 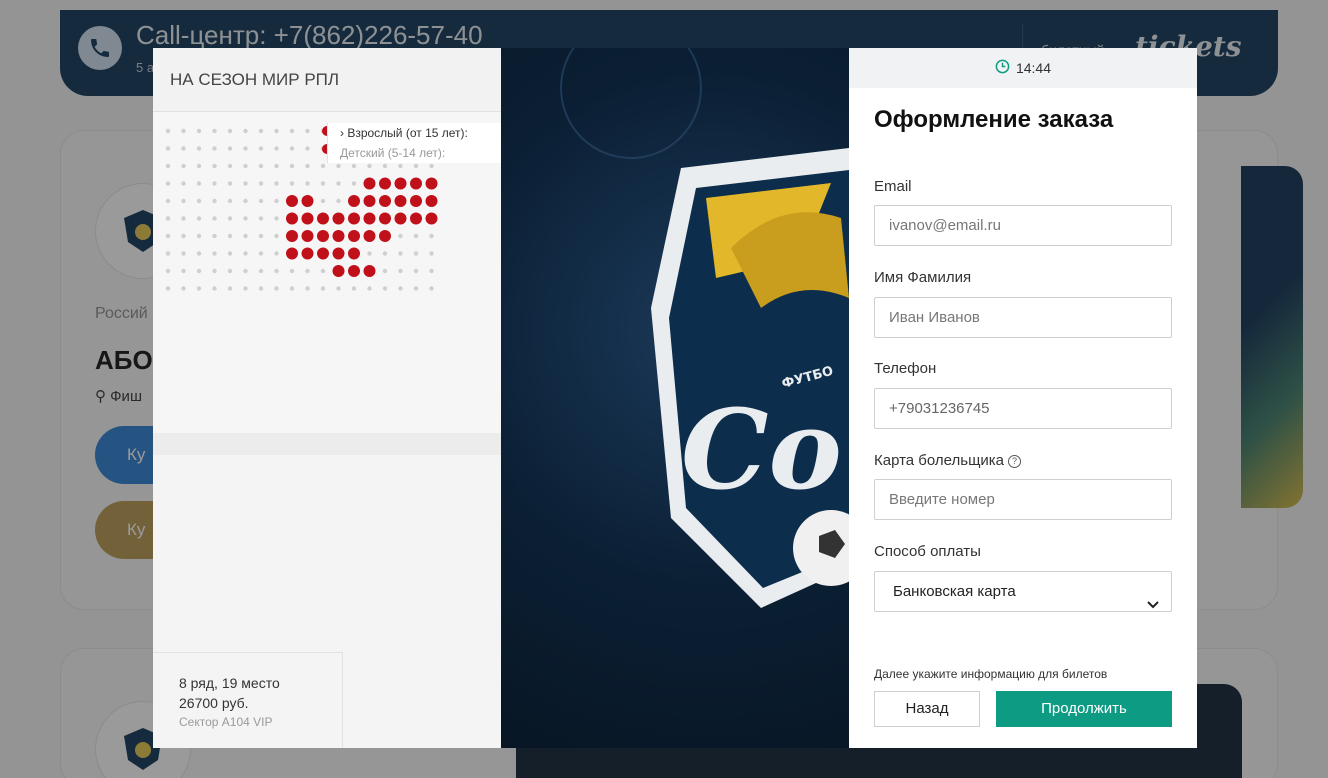 What do you see at coordinates (1023, 591) in the screenshot?
I see `payment-method-select: Банковская карта` at bounding box center [1023, 591].